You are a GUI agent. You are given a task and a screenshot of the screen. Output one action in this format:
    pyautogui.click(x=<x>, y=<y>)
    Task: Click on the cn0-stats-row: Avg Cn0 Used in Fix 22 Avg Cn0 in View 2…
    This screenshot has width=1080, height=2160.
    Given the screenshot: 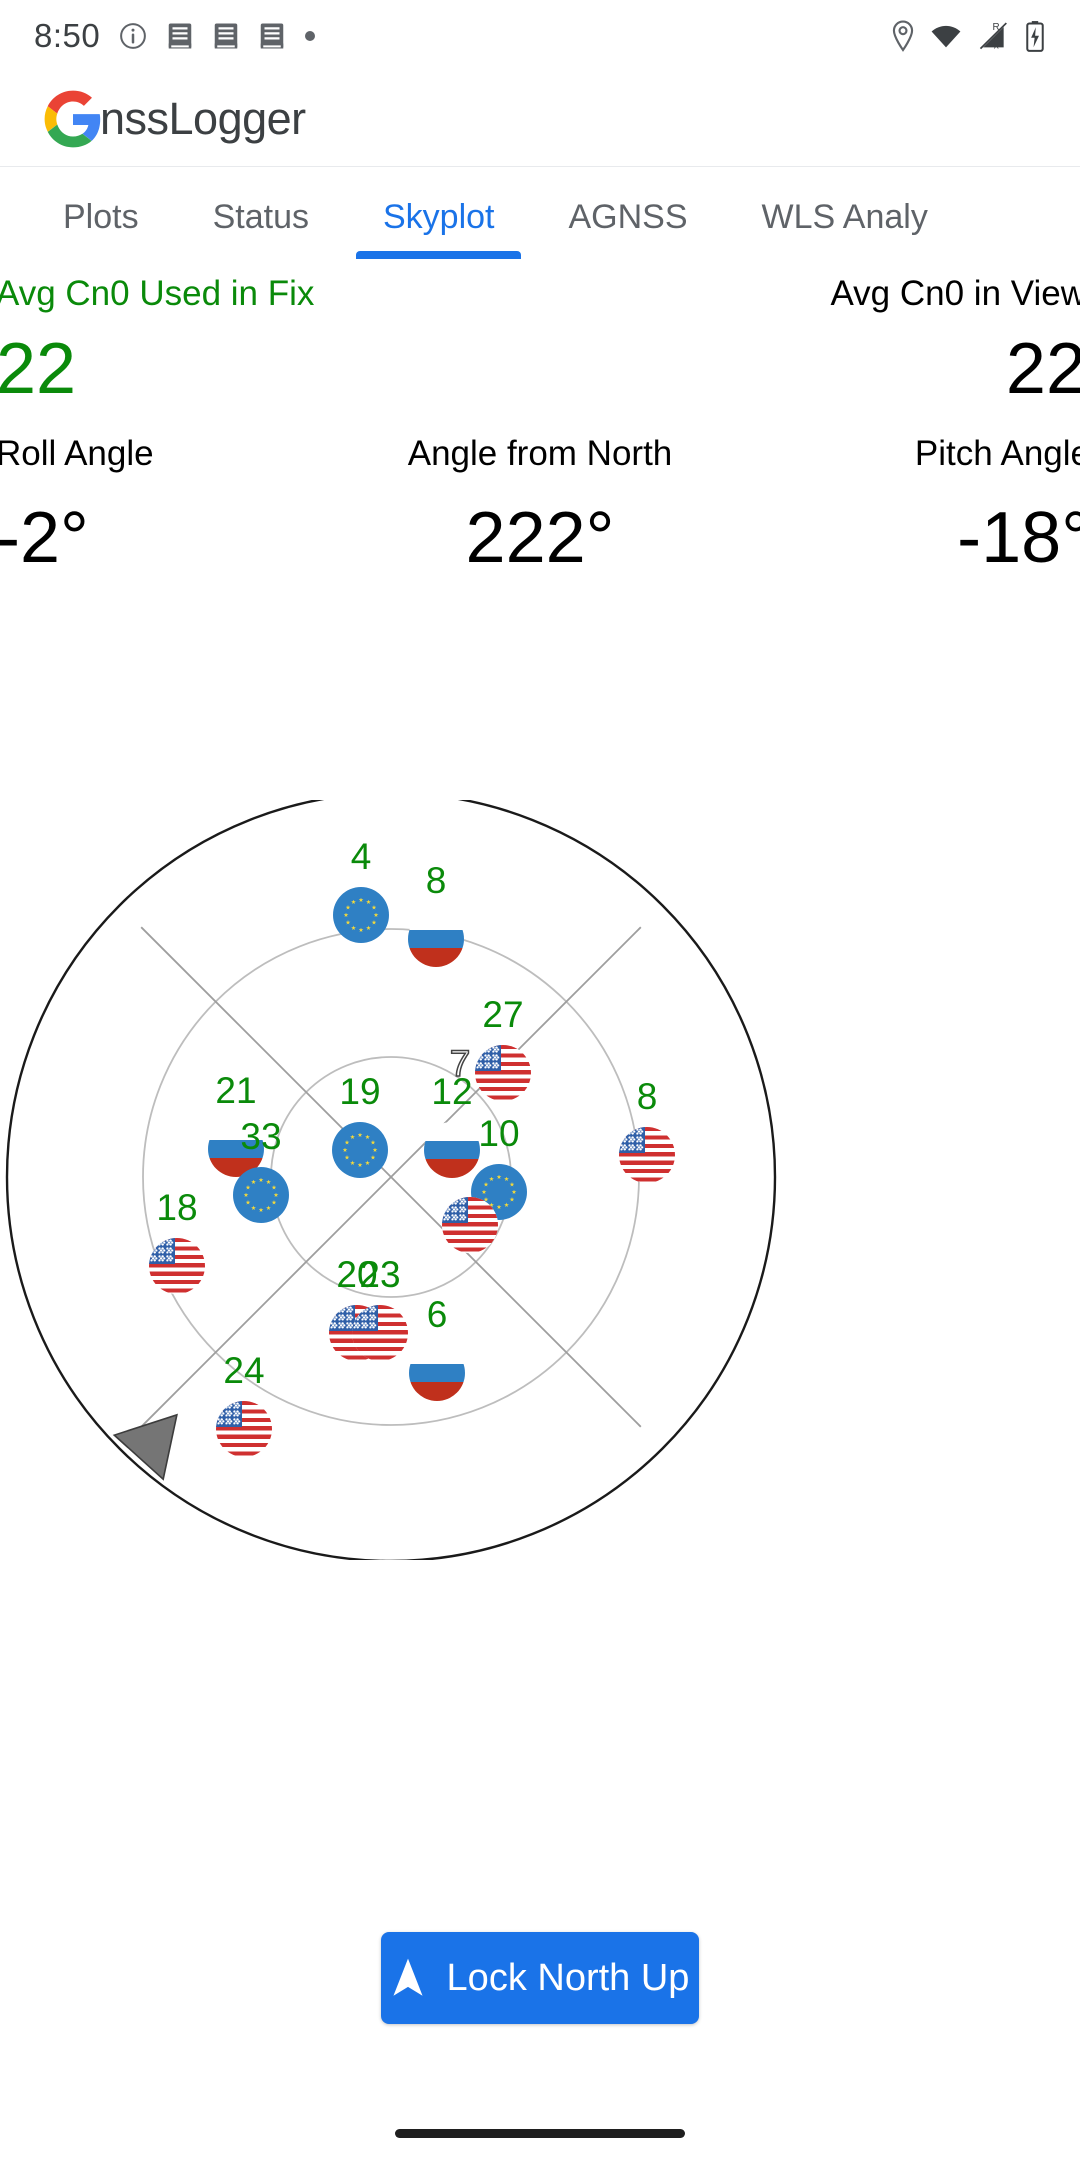 What is the action you would take?
    pyautogui.click(x=540, y=349)
    